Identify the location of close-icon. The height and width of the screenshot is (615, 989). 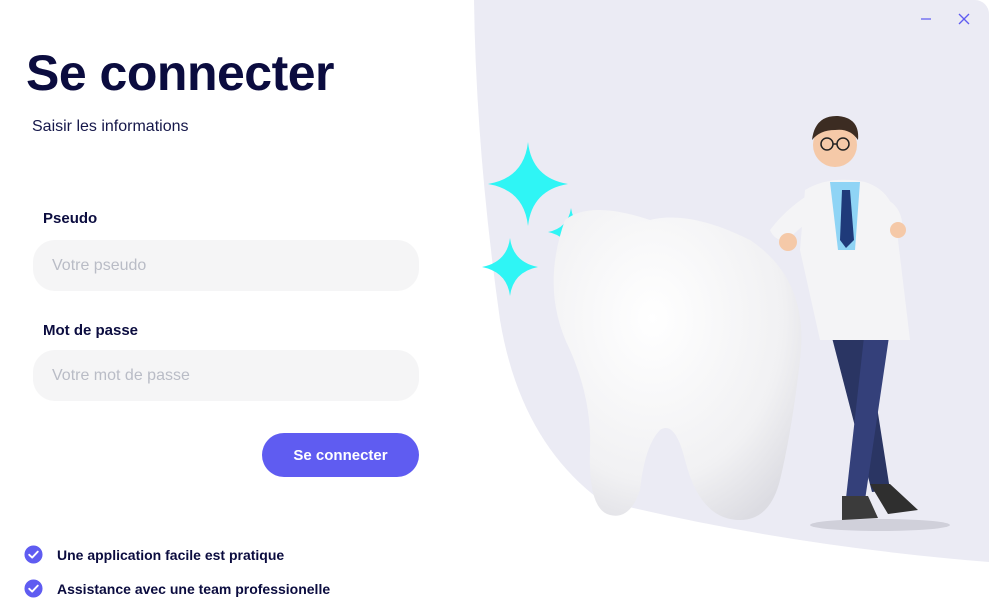
(964, 19).